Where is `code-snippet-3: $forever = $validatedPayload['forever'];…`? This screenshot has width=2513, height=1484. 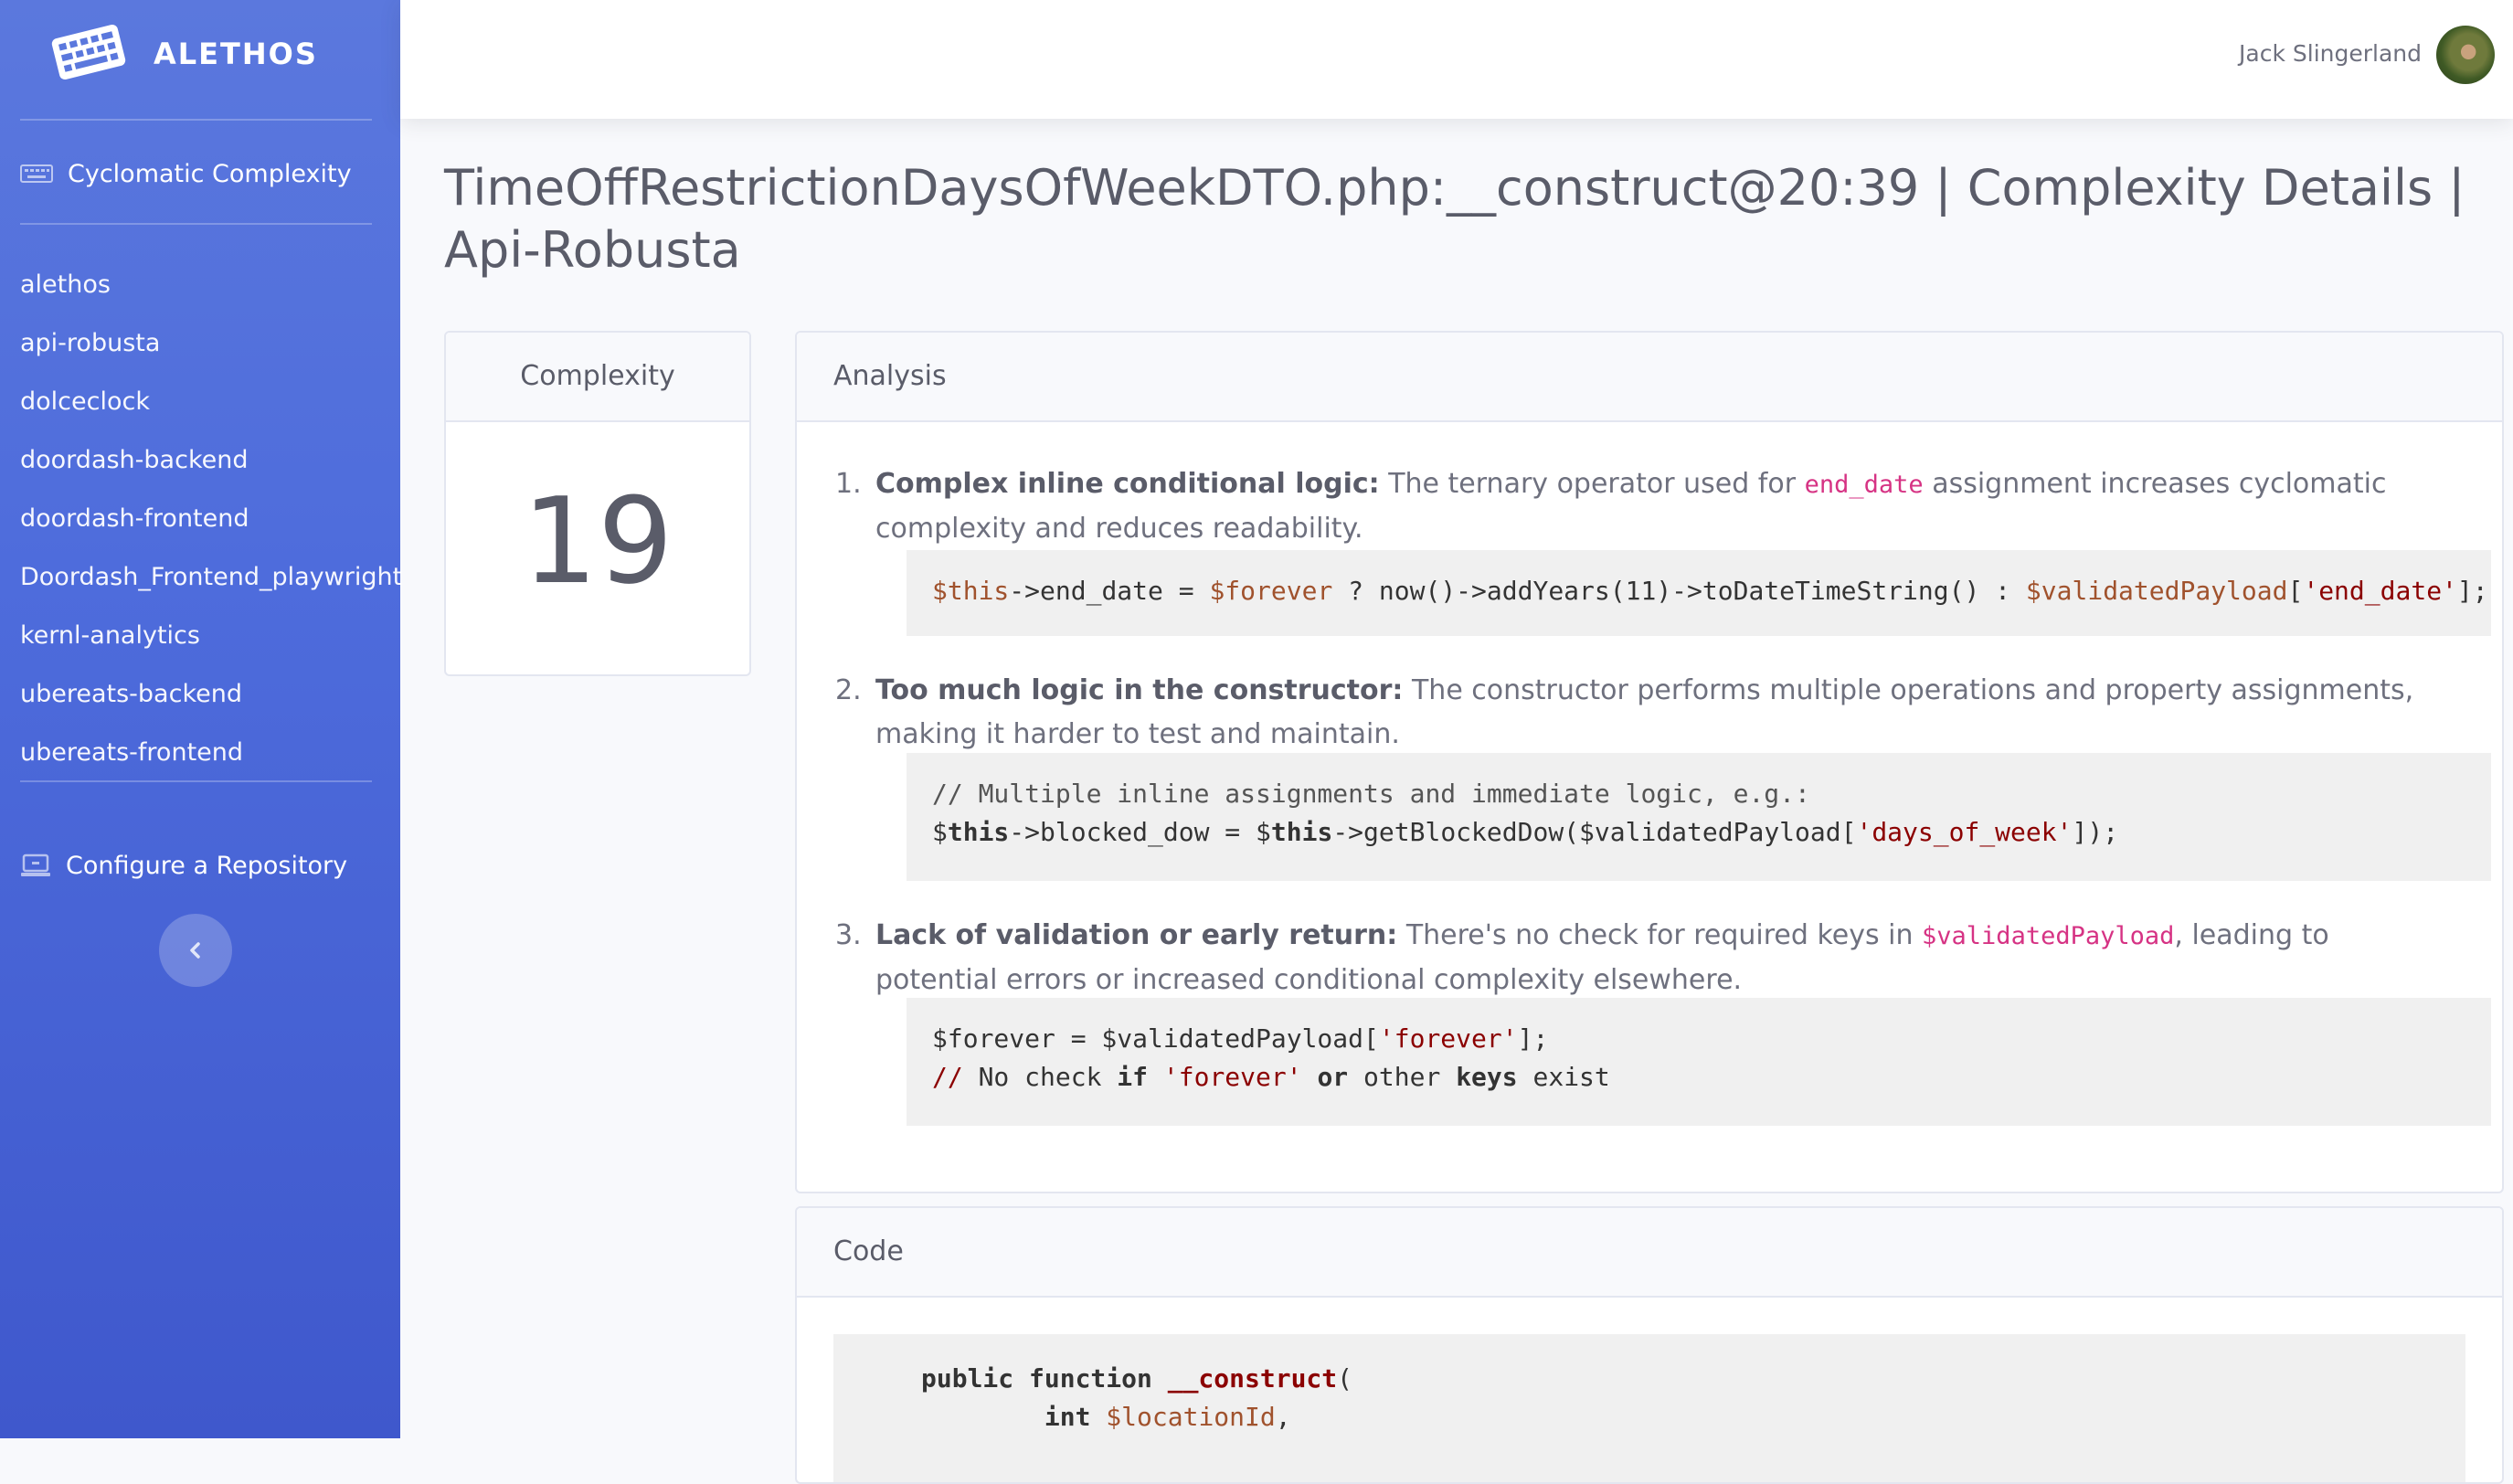
code-snippet-3: $forever = $validatedPayload['forever'];… is located at coordinates (1699, 1062).